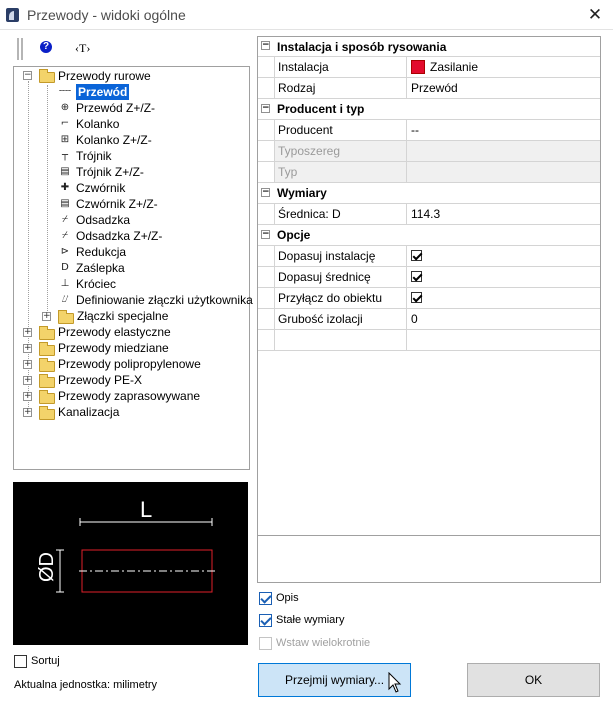 This screenshot has height=709, width=613. I want to click on tree-item-przewody-miedziane: Przewody miedziane, so click(113, 348).